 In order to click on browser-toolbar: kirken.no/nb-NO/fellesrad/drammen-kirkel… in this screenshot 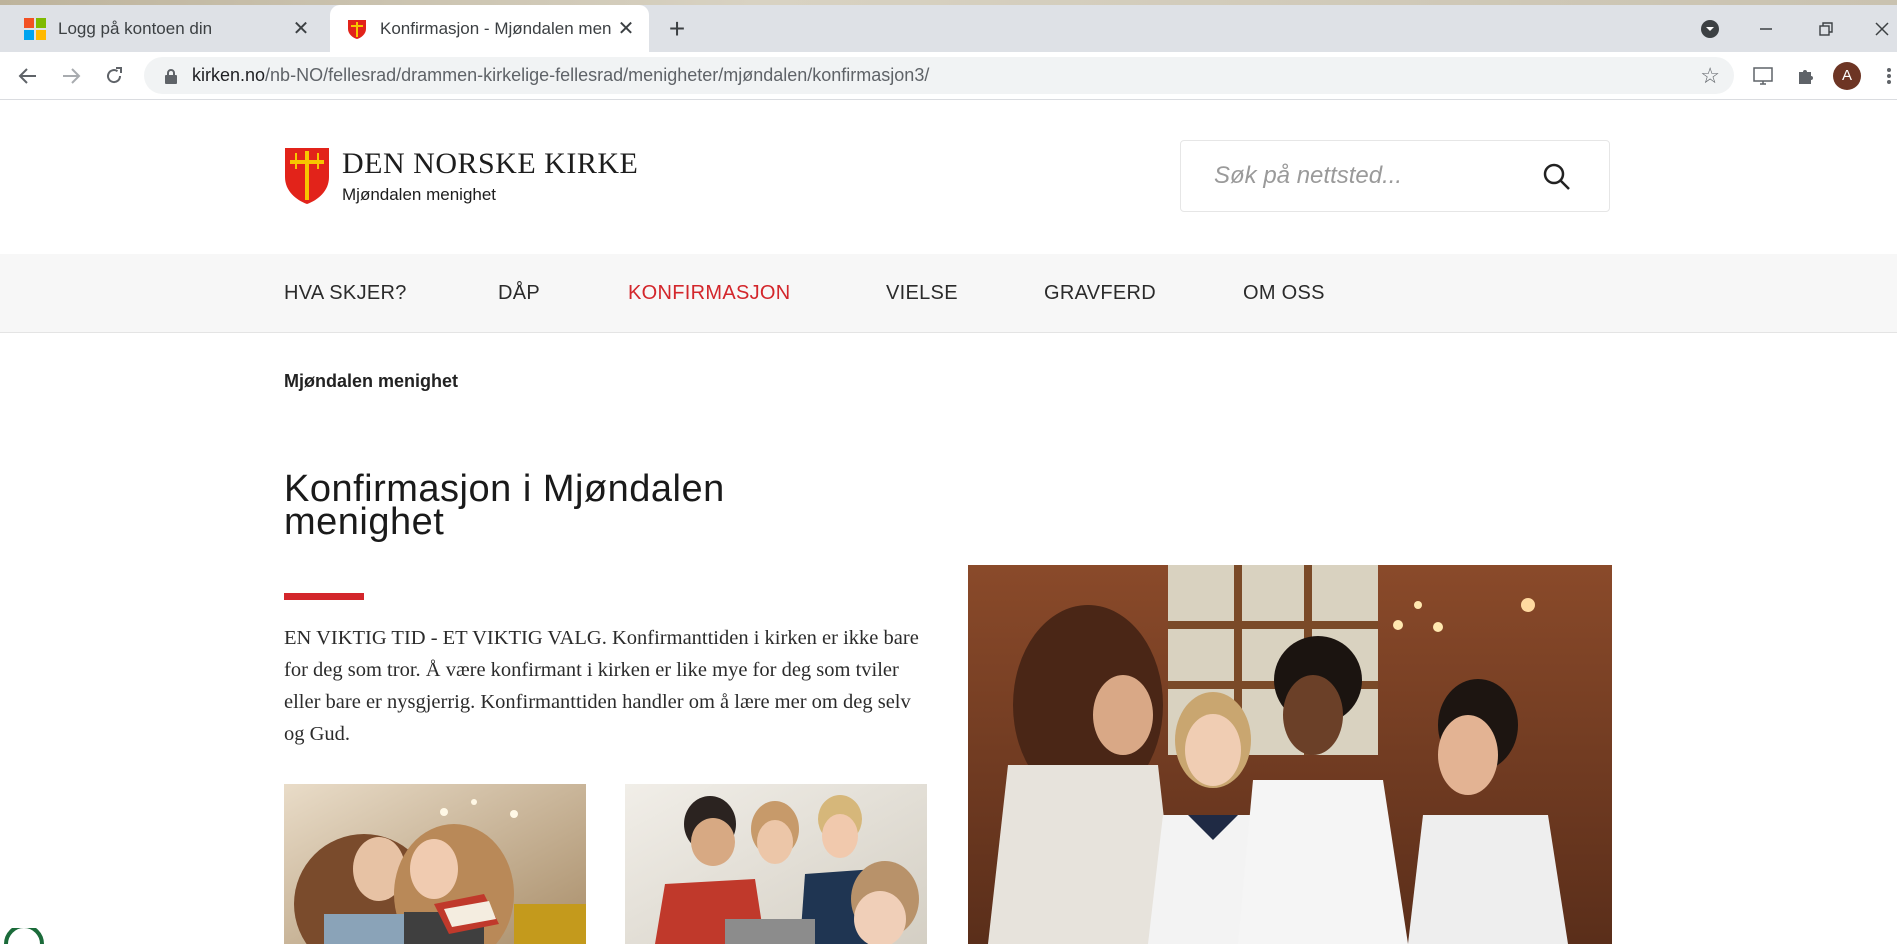, I will do `click(948, 76)`.